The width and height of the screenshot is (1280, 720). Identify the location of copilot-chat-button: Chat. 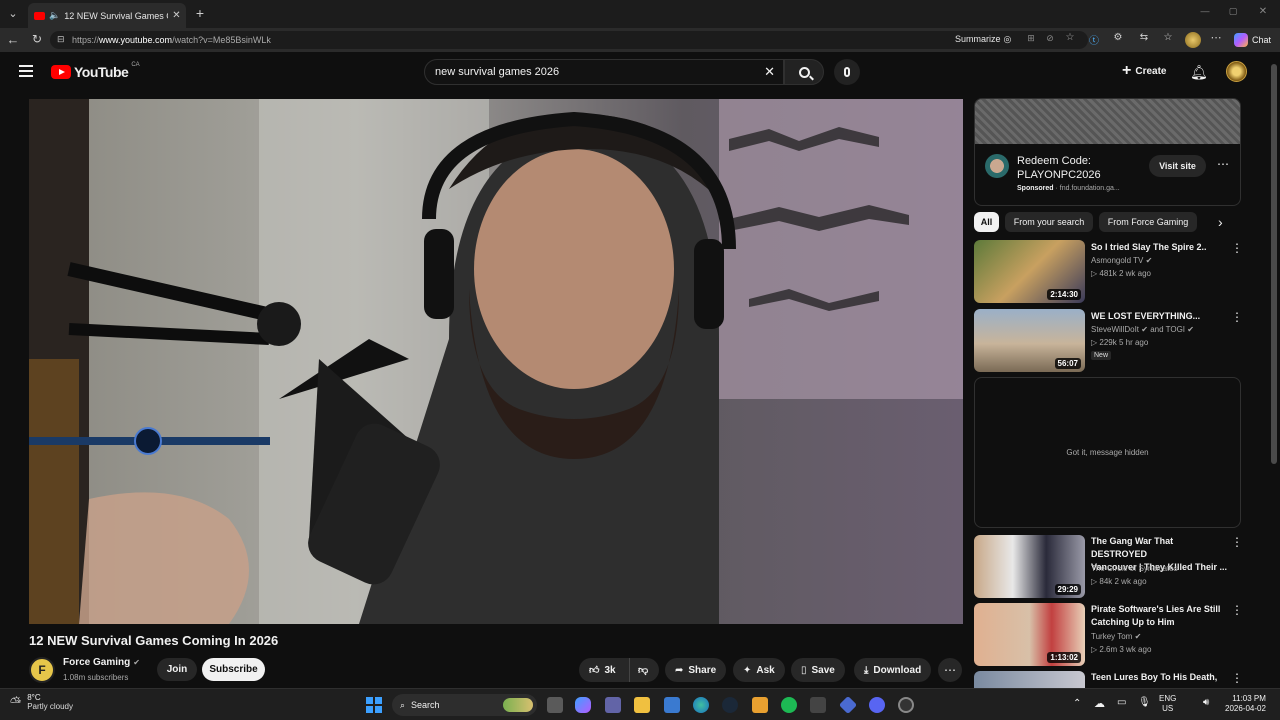
(1252, 40).